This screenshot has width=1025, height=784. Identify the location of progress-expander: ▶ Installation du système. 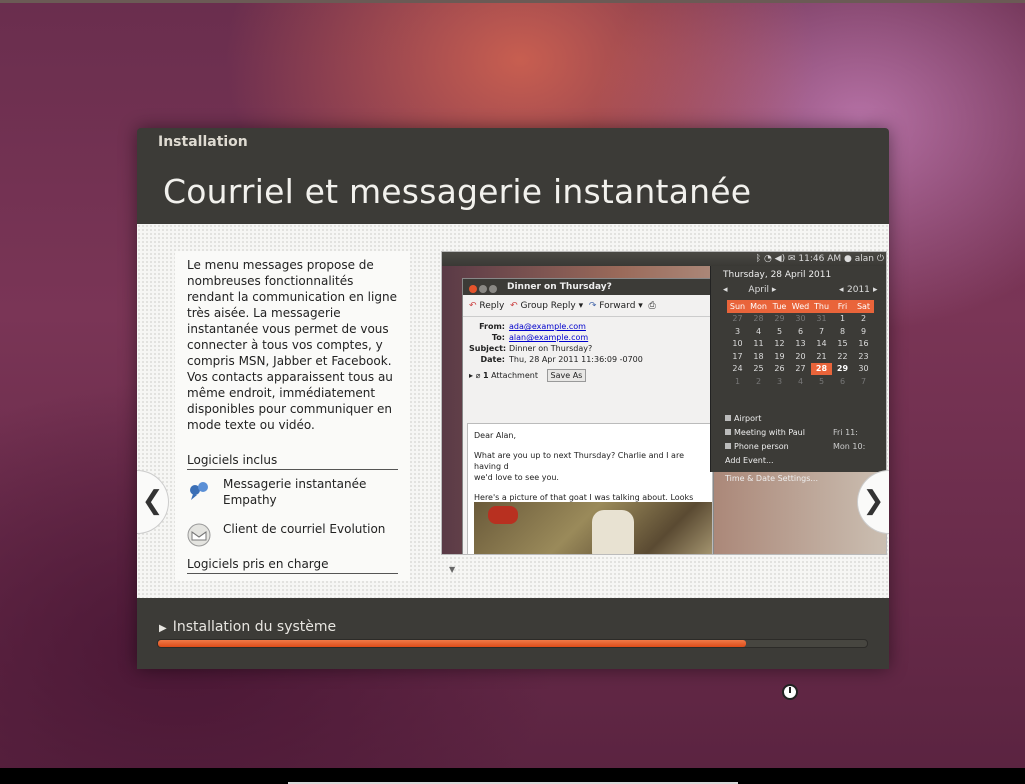
(247, 627).